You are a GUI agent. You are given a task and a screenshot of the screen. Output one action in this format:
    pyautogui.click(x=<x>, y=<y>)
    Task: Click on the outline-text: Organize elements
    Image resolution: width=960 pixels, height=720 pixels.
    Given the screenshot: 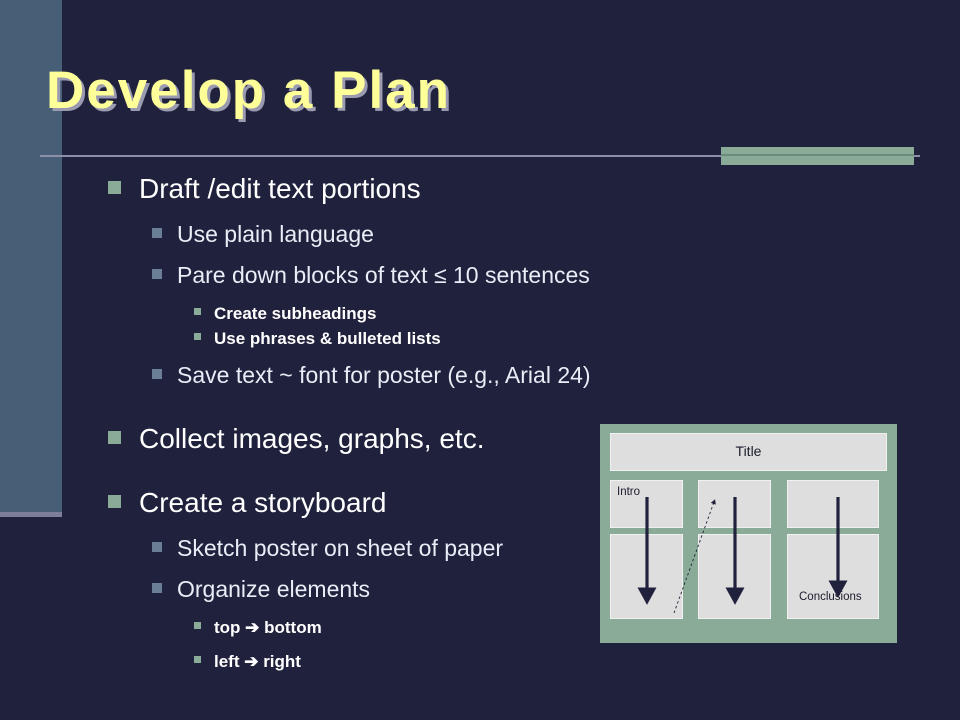 What is the action you would take?
    pyautogui.click(x=274, y=589)
    